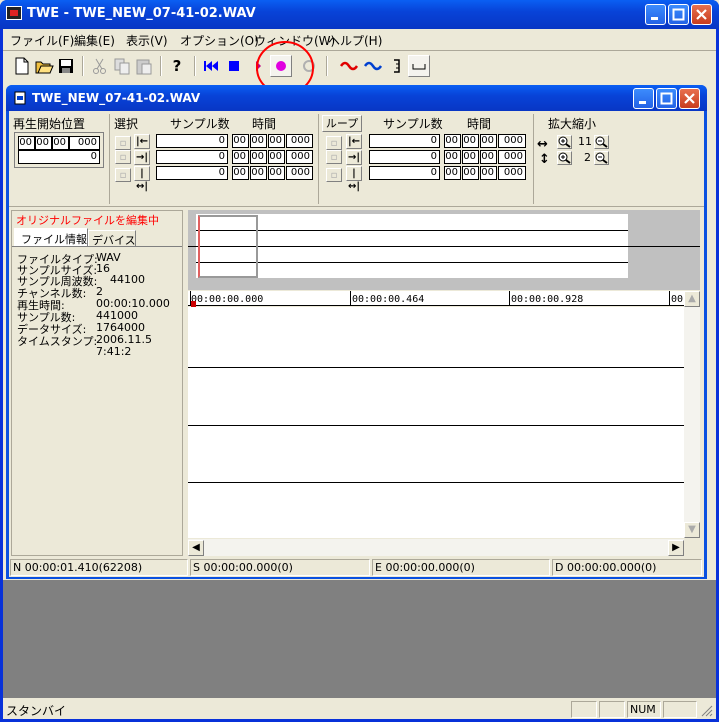 This screenshot has height=722, width=719. Describe the element at coordinates (488, 173) in the screenshot. I see `loop-length-s: 00` at that location.